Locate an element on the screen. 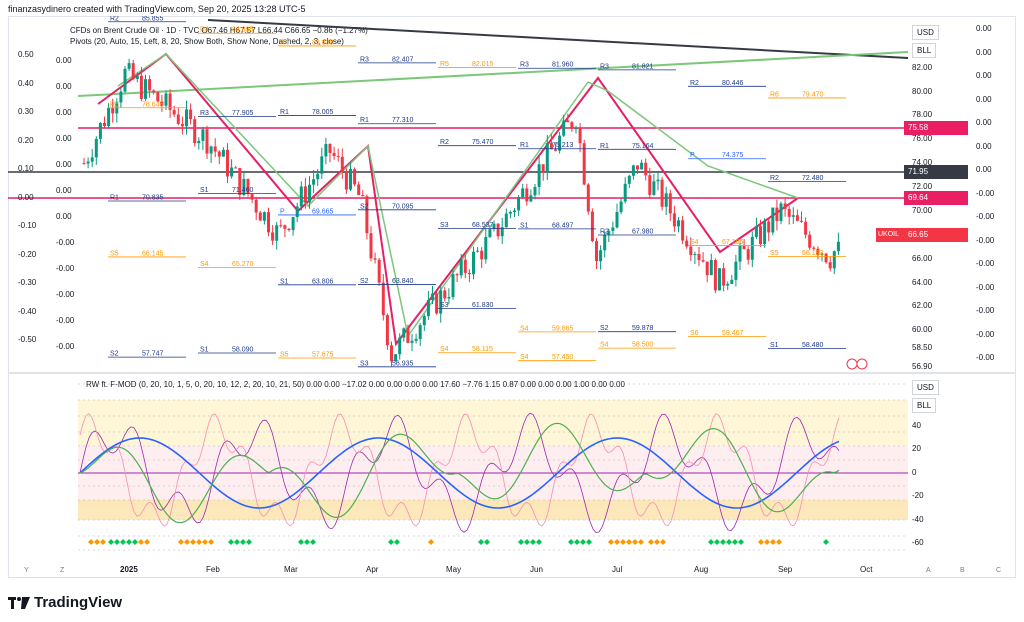  left-axis-label: 0.50 is located at coordinates (26, 54).